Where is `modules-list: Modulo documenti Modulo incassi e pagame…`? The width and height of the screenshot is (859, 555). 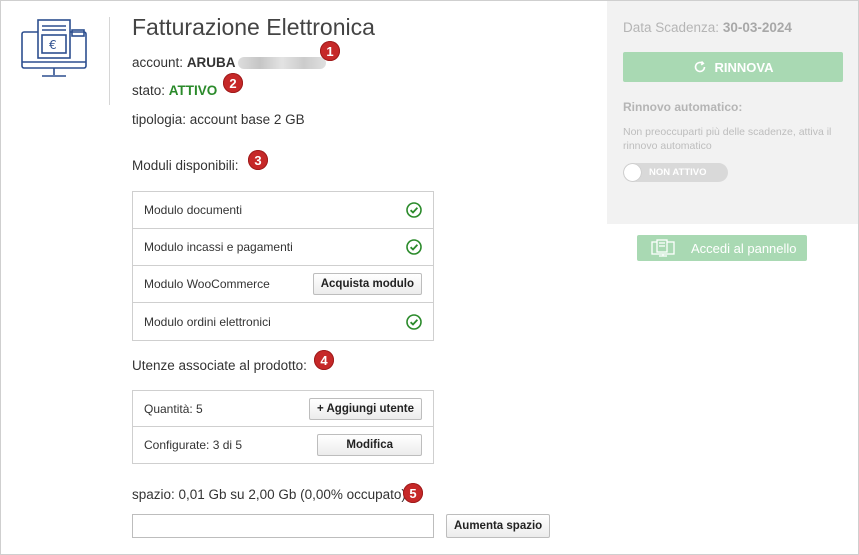
modules-list: Modulo documenti Modulo incassi e pagame… is located at coordinates (283, 266).